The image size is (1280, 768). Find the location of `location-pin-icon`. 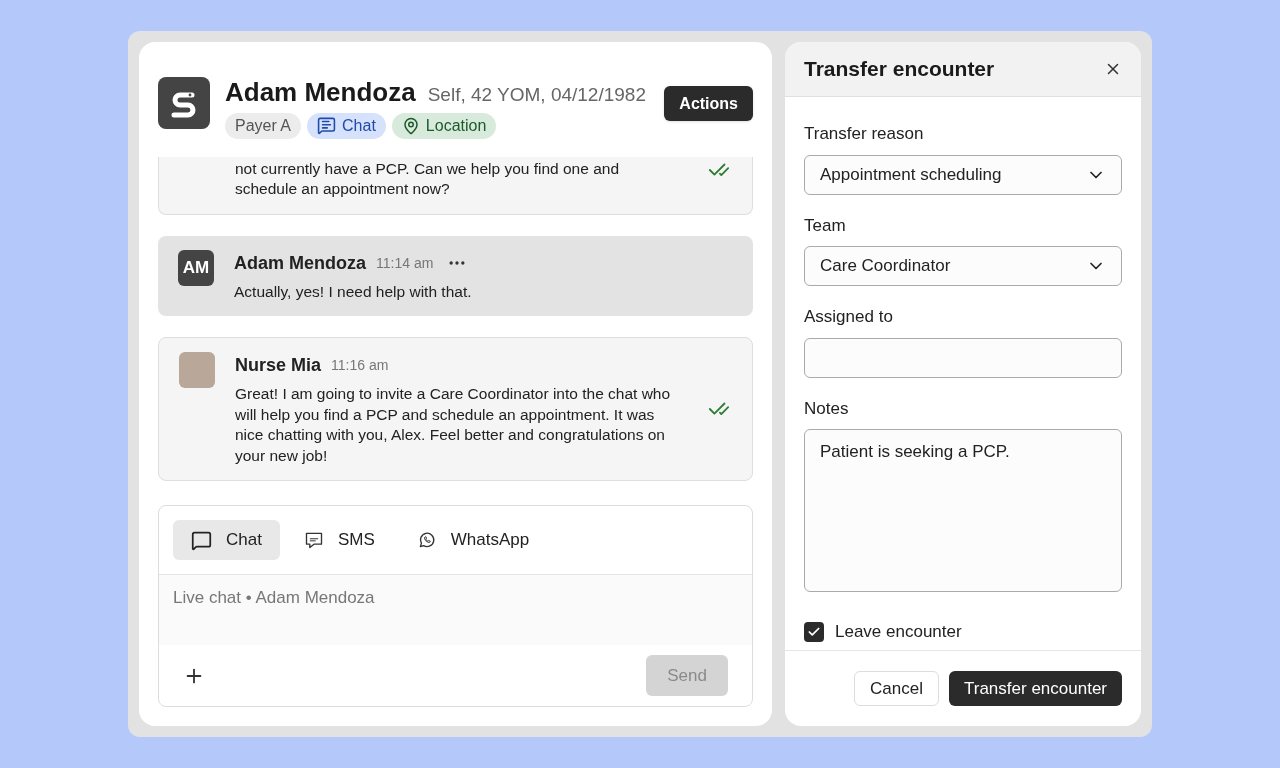

location-pin-icon is located at coordinates (410, 125).